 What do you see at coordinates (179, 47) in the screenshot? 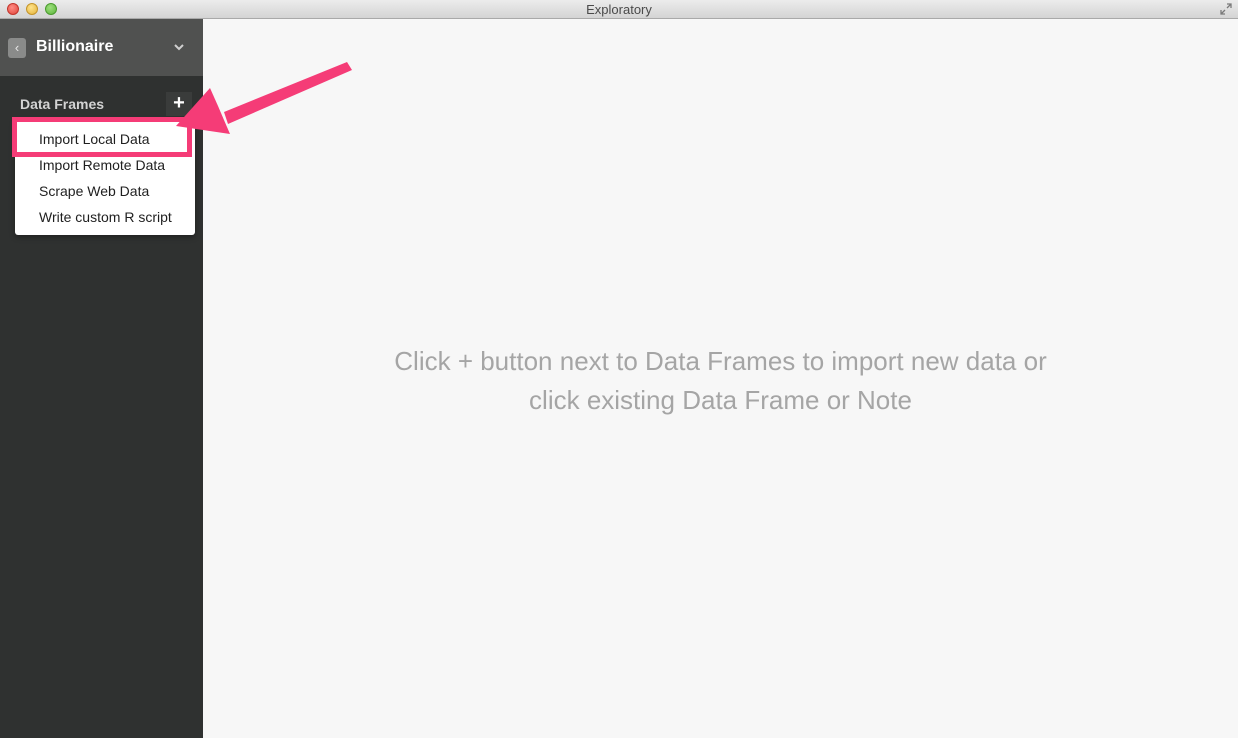
I see `chevron-down-icon` at bounding box center [179, 47].